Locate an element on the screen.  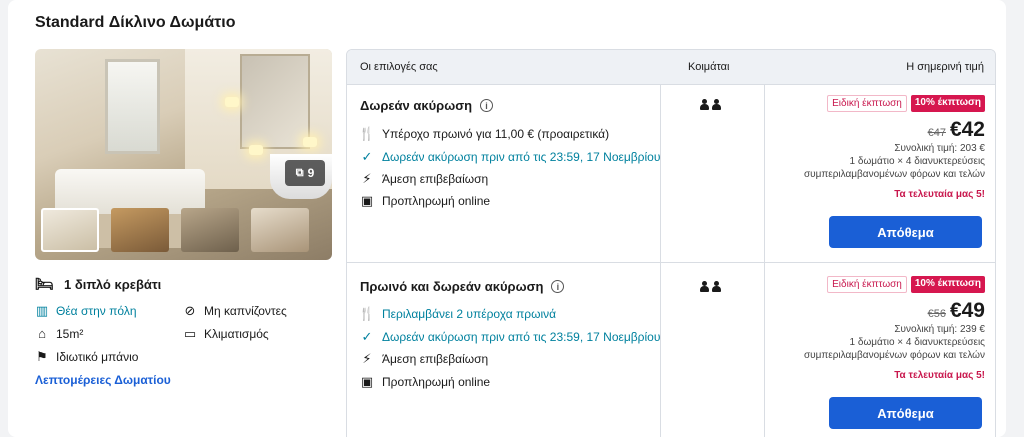
header-price: Η σημερινή τιμή is located at coordinates (945, 67).